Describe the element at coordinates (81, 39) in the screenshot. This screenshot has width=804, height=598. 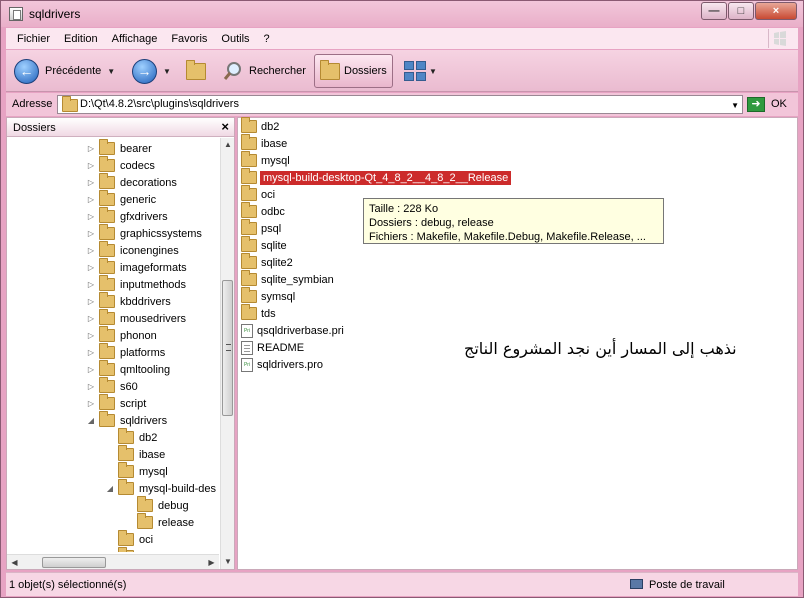
I see `menu-edition: Edition` at that location.